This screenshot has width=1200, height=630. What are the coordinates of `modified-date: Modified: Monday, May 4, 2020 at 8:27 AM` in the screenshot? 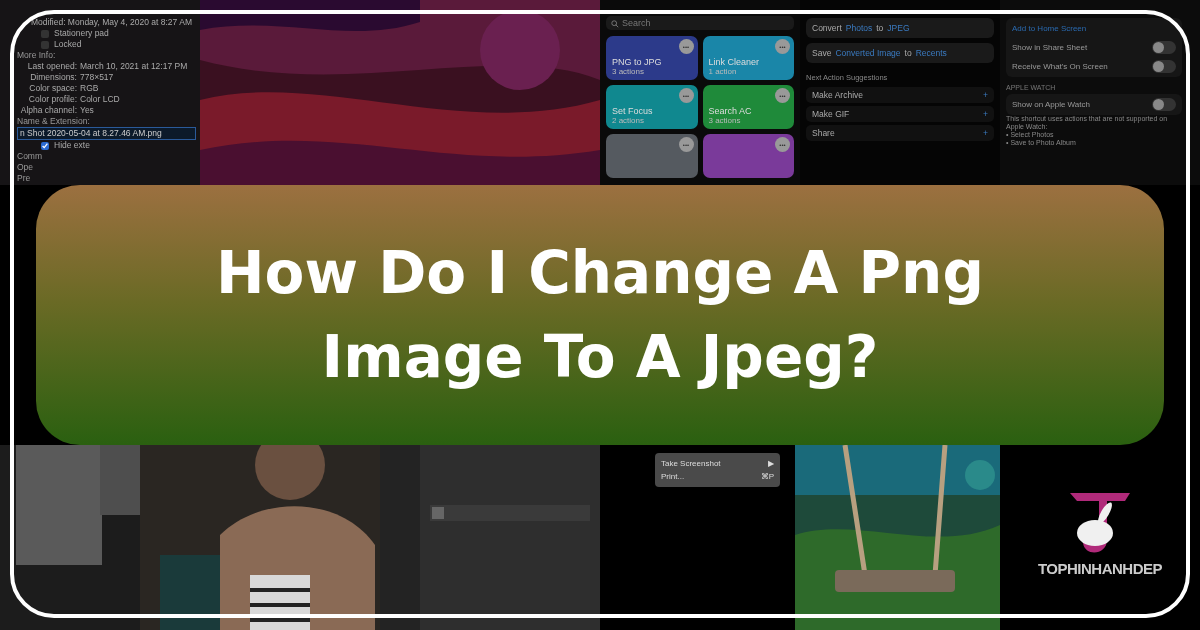 It's located at (111, 22).